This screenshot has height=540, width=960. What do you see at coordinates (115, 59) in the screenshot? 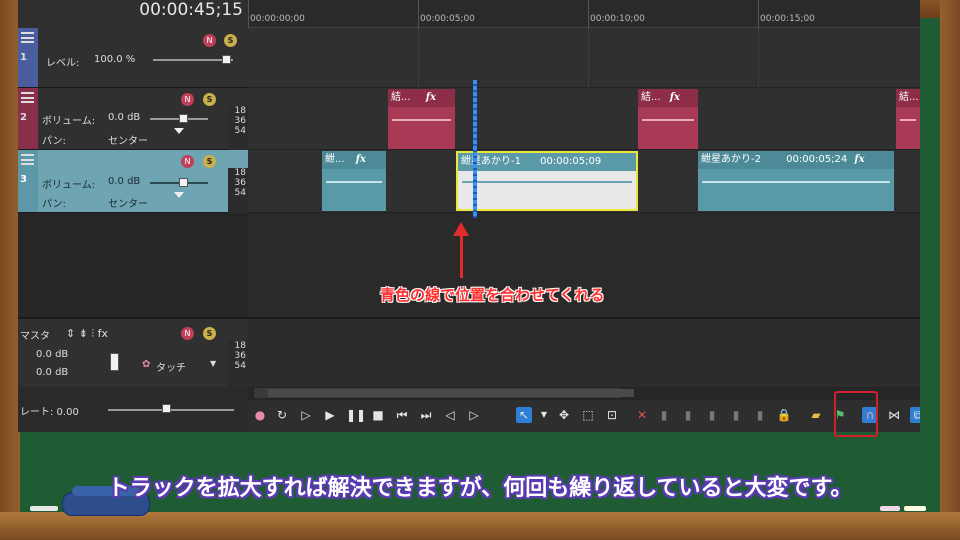
I see `level-value: 100.0 %` at bounding box center [115, 59].